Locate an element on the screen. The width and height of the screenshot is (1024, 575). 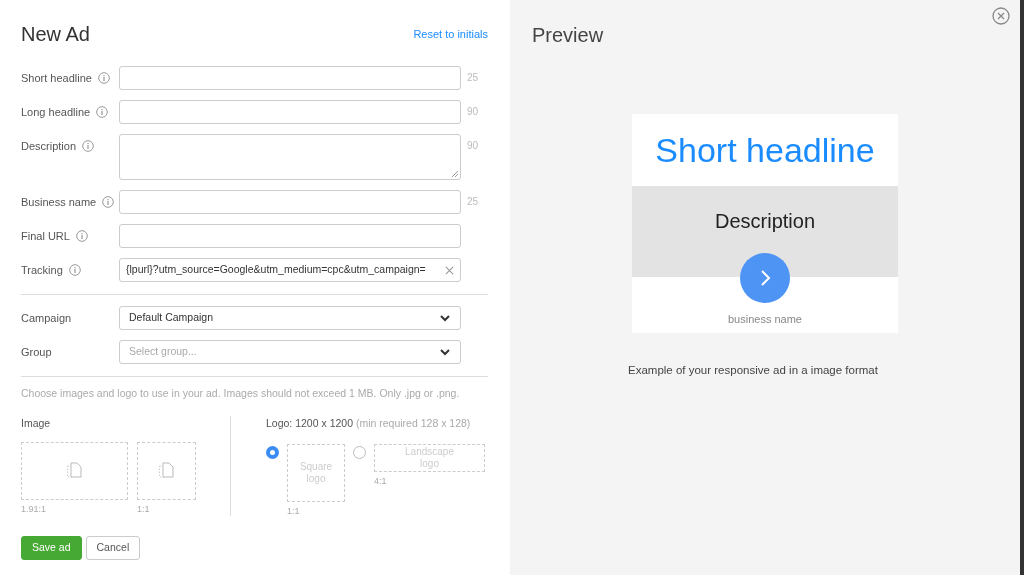
cancel-button: Cancel is located at coordinates (113, 548).